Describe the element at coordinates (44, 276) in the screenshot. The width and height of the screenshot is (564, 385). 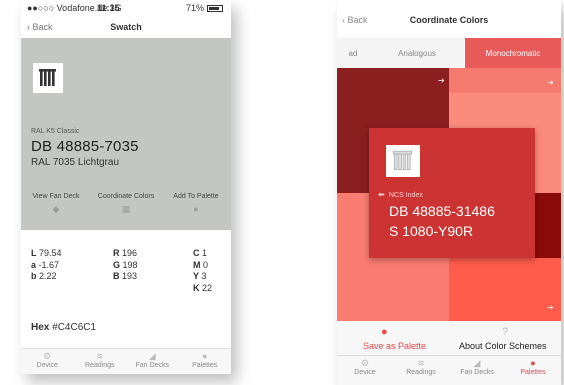
I see `lab-b: b 2.22` at that location.